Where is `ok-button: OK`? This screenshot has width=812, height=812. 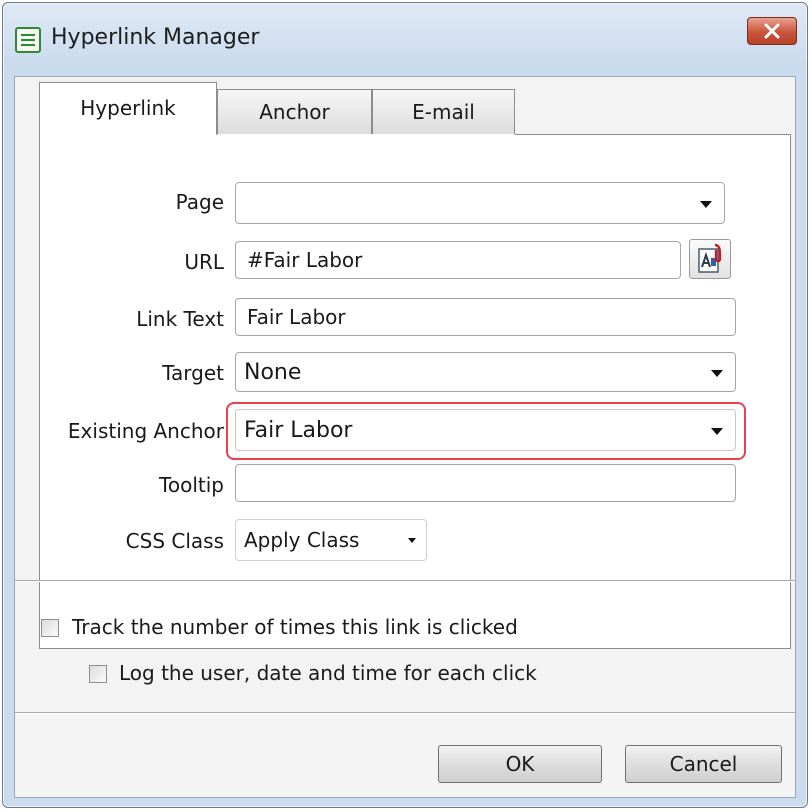 ok-button: OK is located at coordinates (520, 764).